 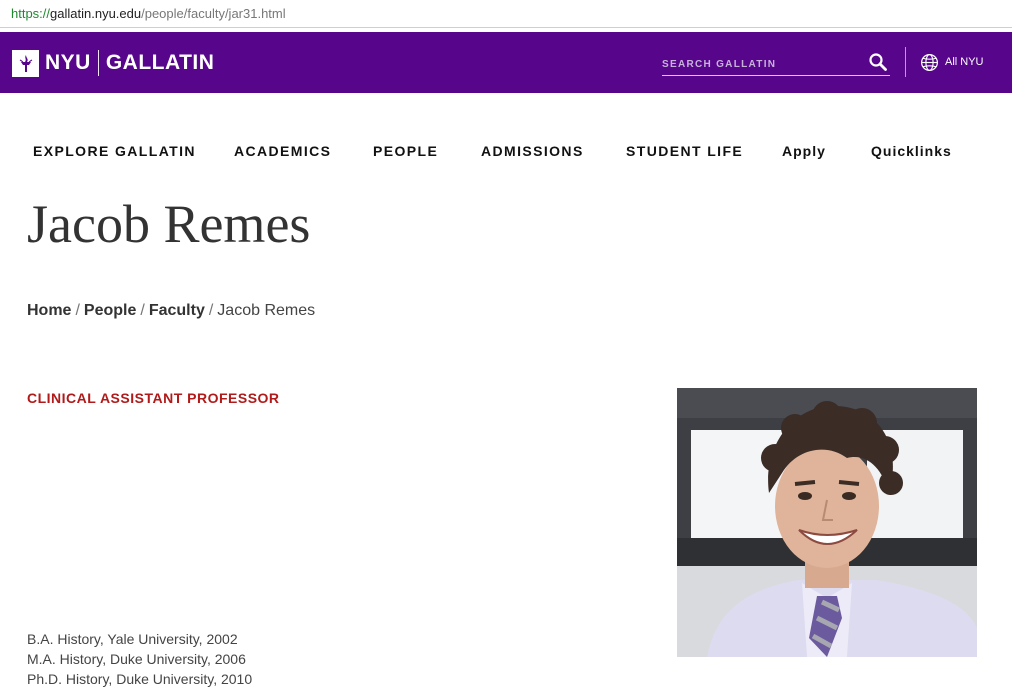 I want to click on search-box, so click(x=776, y=63).